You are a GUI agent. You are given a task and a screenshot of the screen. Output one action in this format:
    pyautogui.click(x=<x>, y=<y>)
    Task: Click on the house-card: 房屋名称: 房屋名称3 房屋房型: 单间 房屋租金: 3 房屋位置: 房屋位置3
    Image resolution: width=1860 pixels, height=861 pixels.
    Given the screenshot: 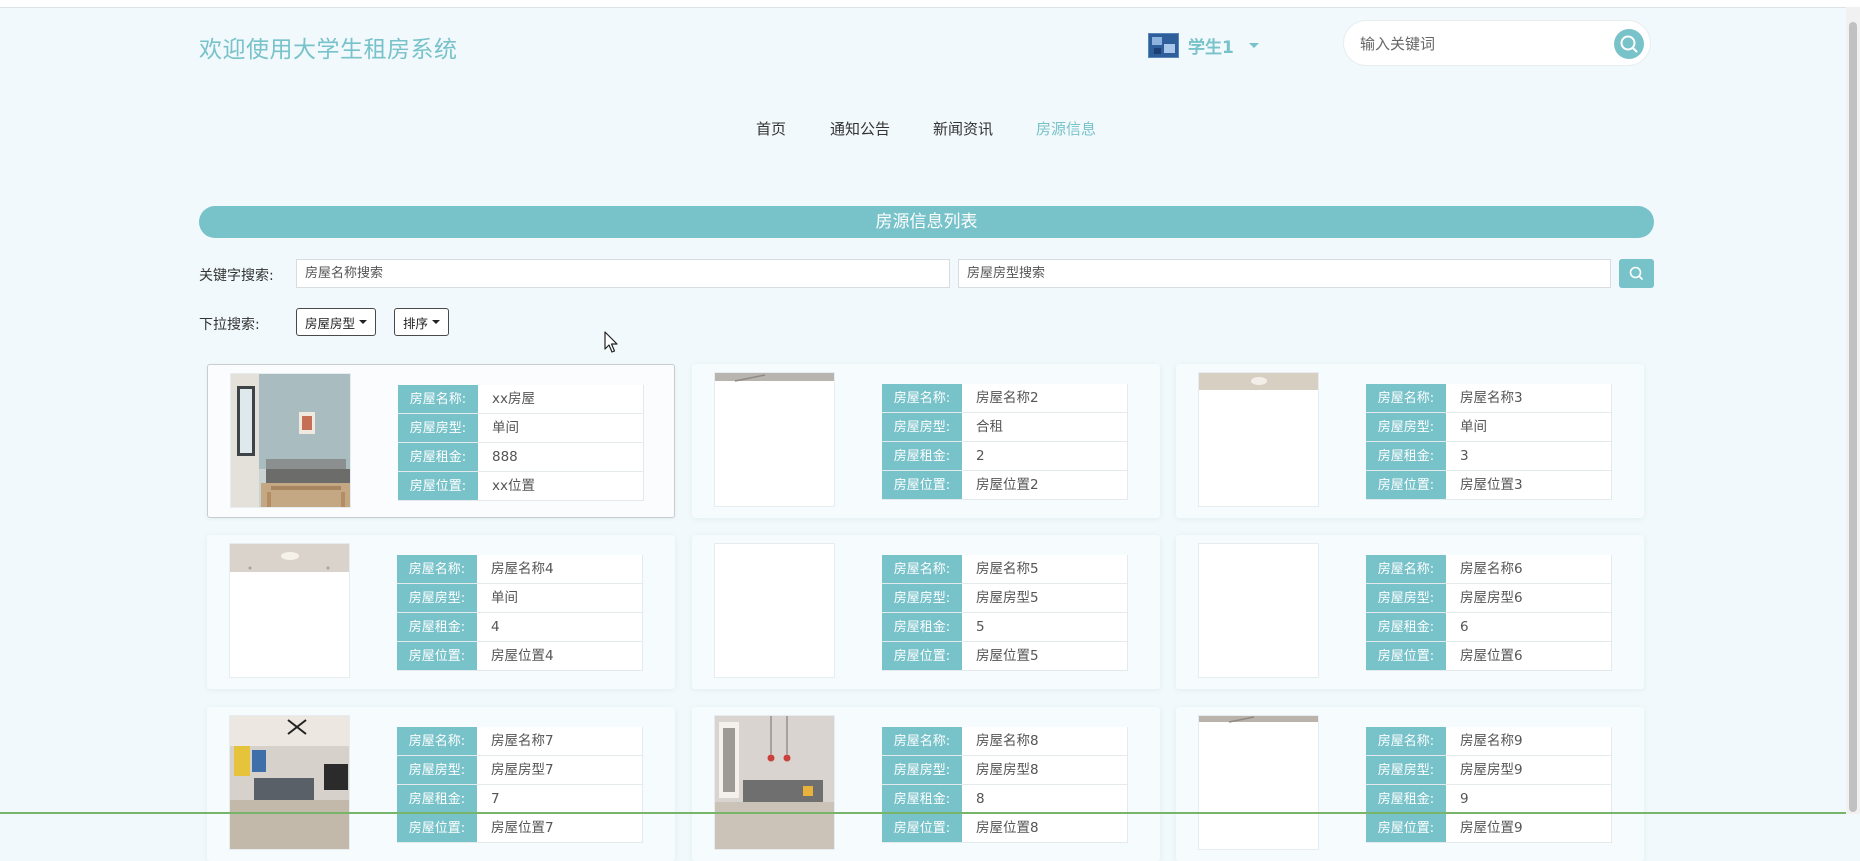 What is the action you would take?
    pyautogui.click(x=1410, y=441)
    